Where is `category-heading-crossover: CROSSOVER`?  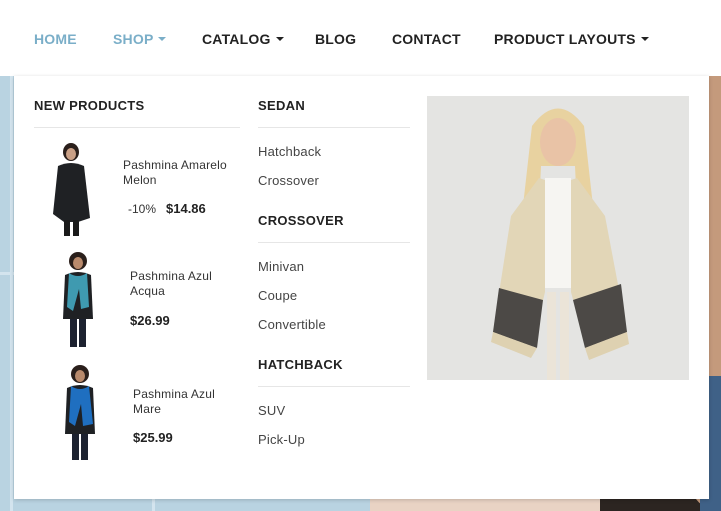
category-heading-crossover: CROSSOVER is located at coordinates (301, 220).